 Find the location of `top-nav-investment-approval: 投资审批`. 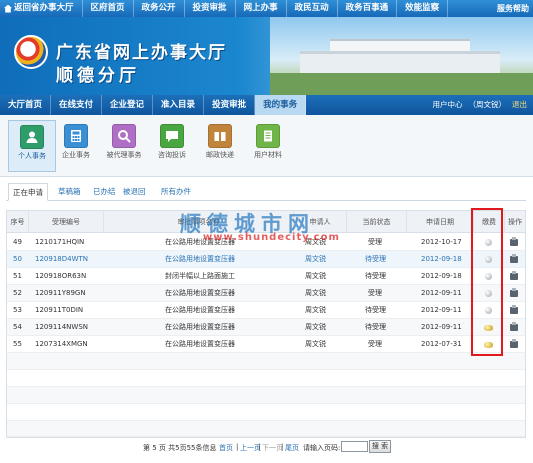

top-nav-investment-approval: 投资审批 is located at coordinates (210, 8).